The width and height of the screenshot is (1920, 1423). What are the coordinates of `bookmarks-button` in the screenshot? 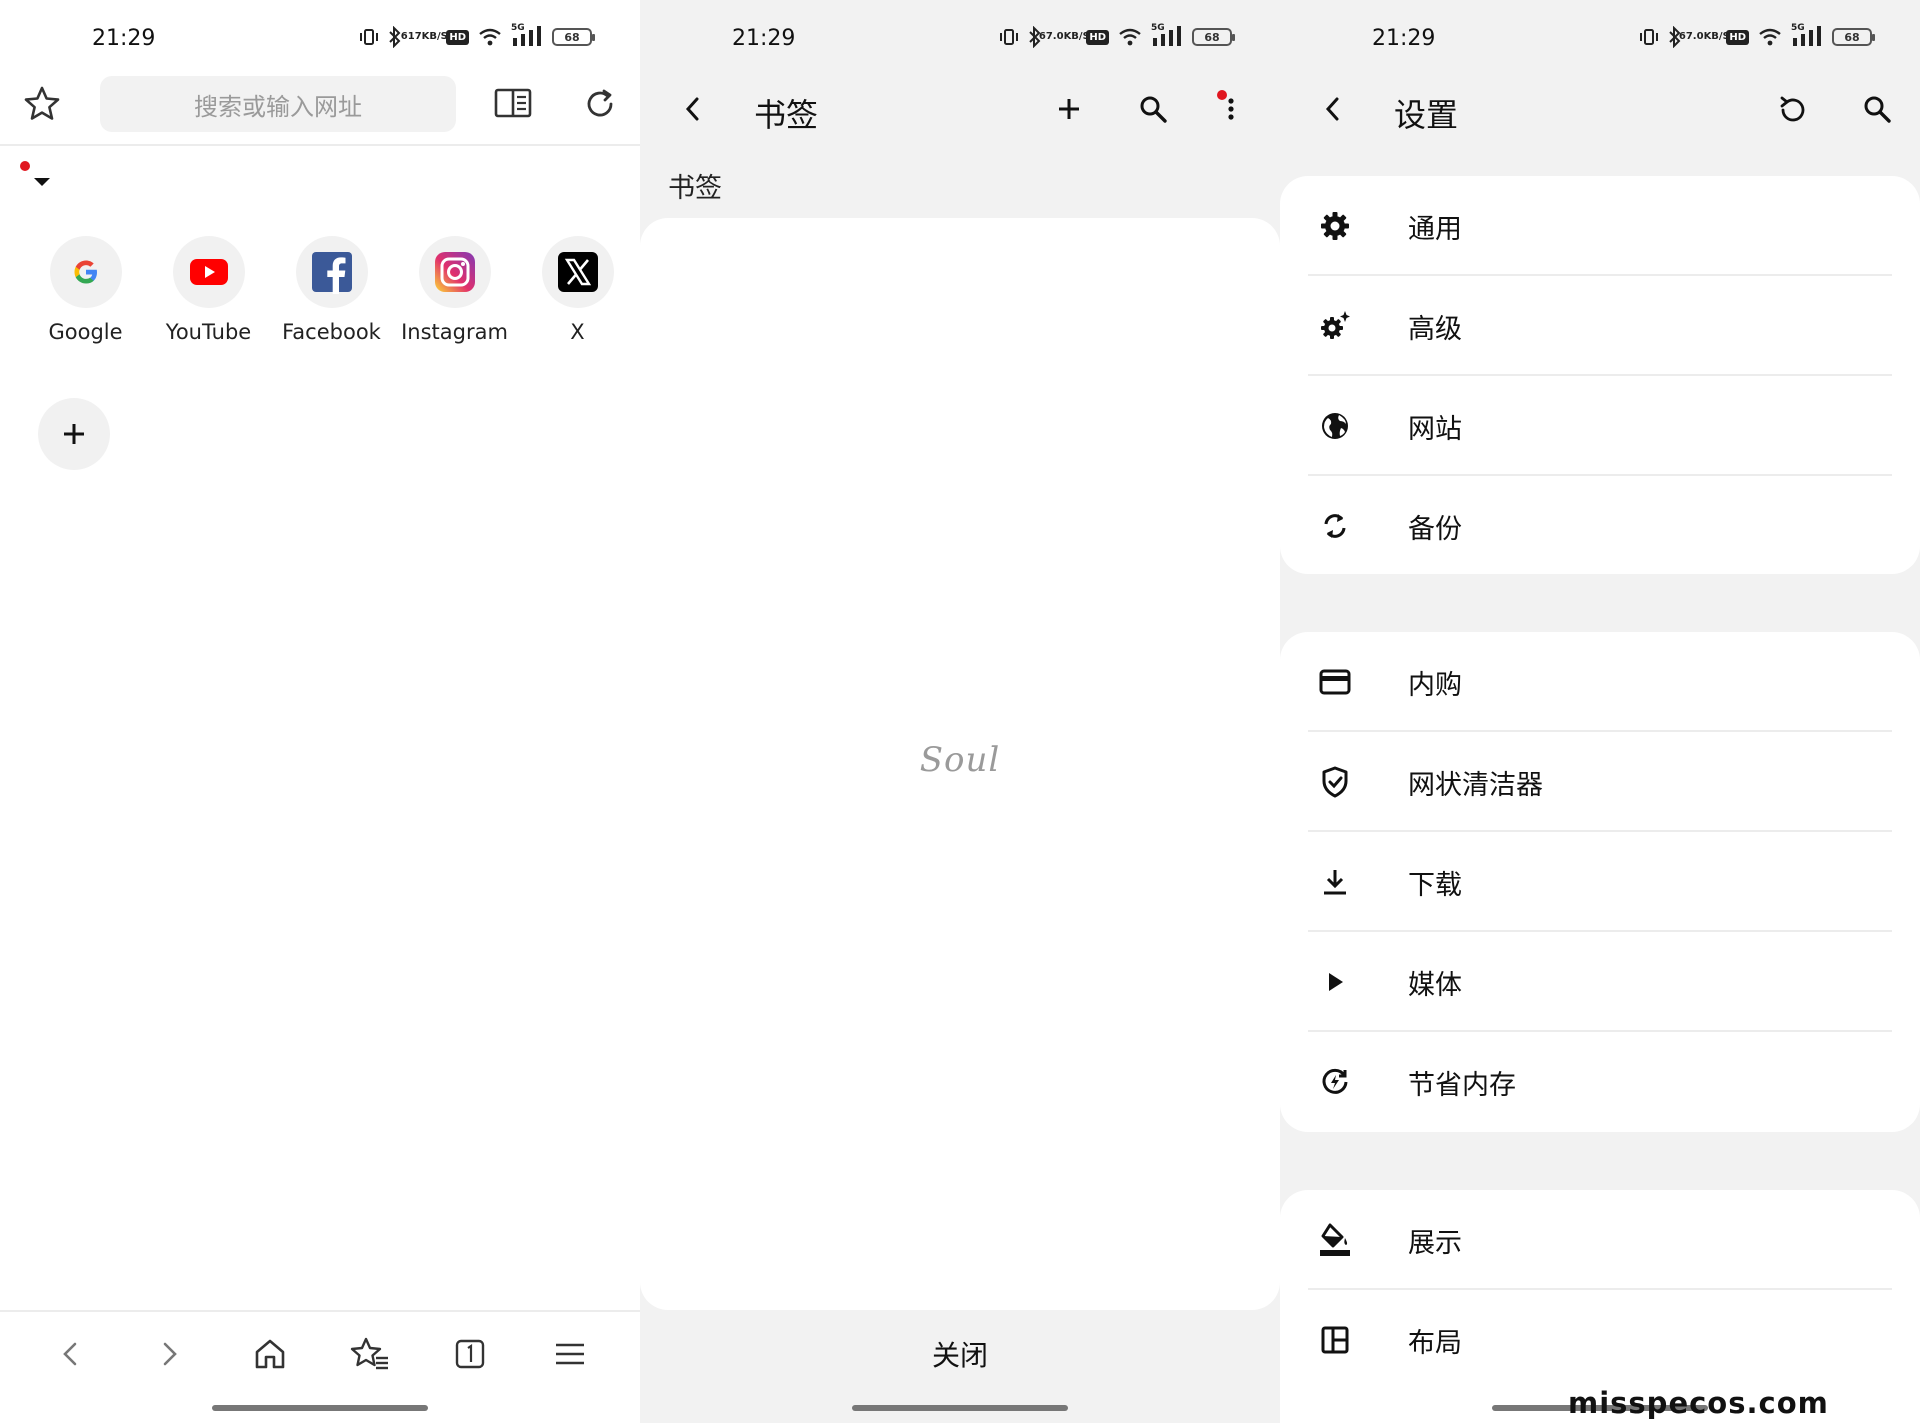 It's located at (370, 1354).